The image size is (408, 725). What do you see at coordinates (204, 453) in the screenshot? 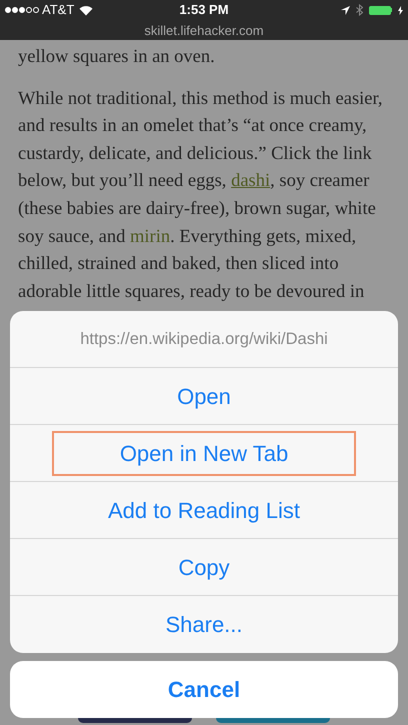
I see `action-button: Open in New Tab` at bounding box center [204, 453].